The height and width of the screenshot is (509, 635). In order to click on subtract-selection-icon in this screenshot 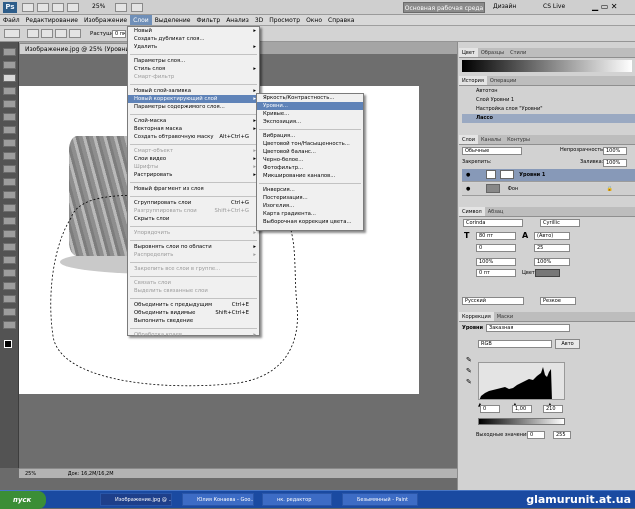, I will do `click(61, 33)`.